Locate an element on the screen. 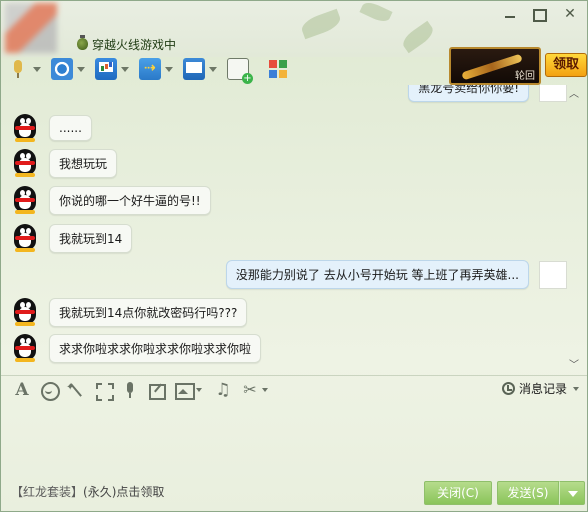  message-incoming: 我想玩玩 is located at coordinates (64, 163).